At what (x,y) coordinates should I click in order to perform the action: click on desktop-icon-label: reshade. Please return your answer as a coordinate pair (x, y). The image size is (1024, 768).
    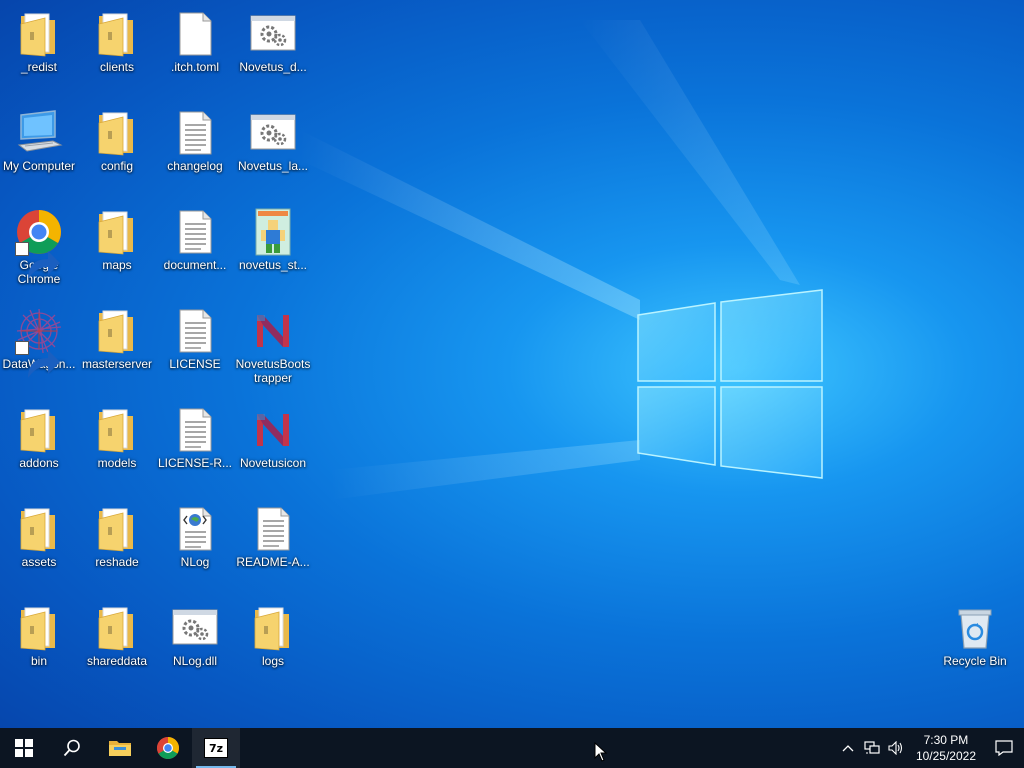
    Looking at the image, I should click on (117, 562).